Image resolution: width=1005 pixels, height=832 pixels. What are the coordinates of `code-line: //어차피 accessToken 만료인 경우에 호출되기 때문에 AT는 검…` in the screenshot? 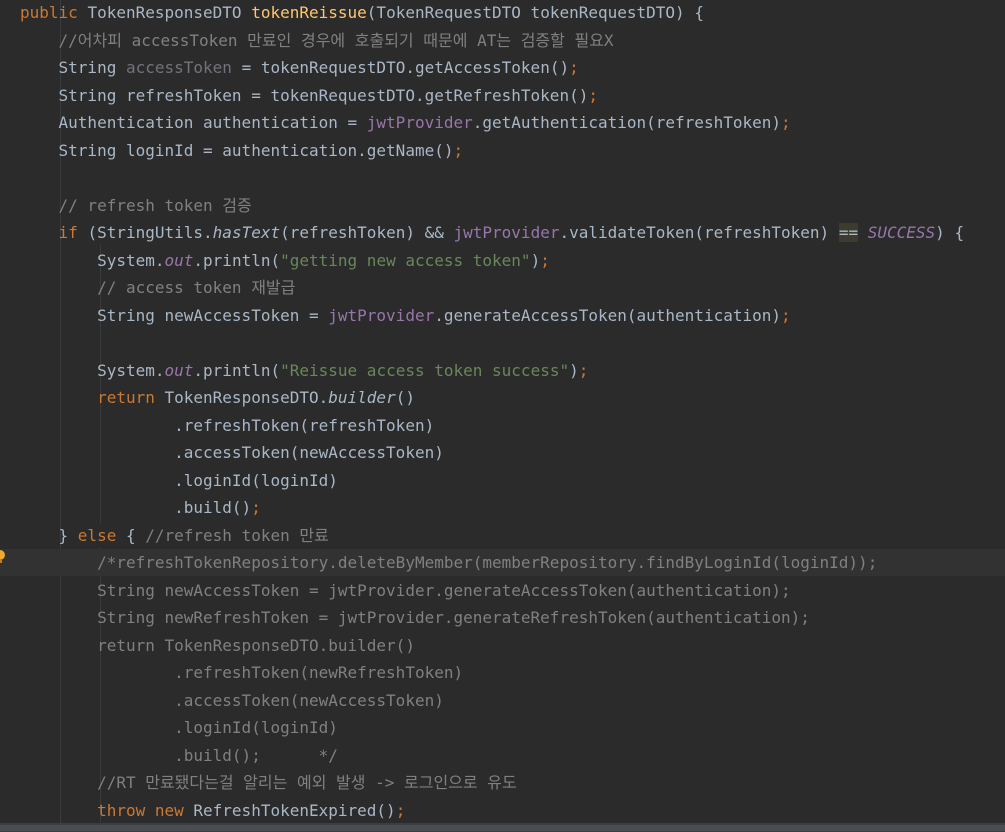 It's located at (502, 40).